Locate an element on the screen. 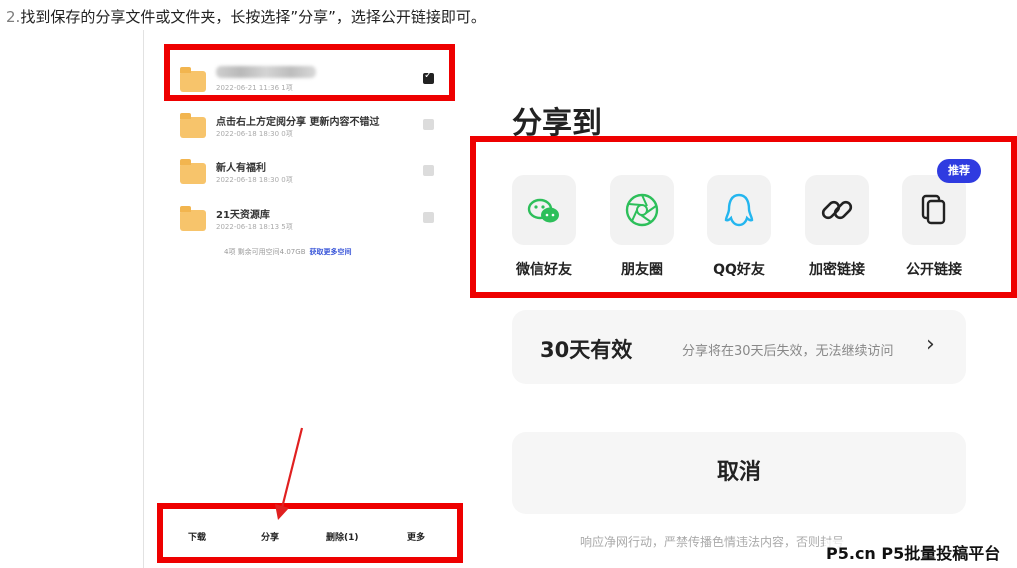  file-meta: 2022-06-18 18:13 5项 is located at coordinates (254, 227).